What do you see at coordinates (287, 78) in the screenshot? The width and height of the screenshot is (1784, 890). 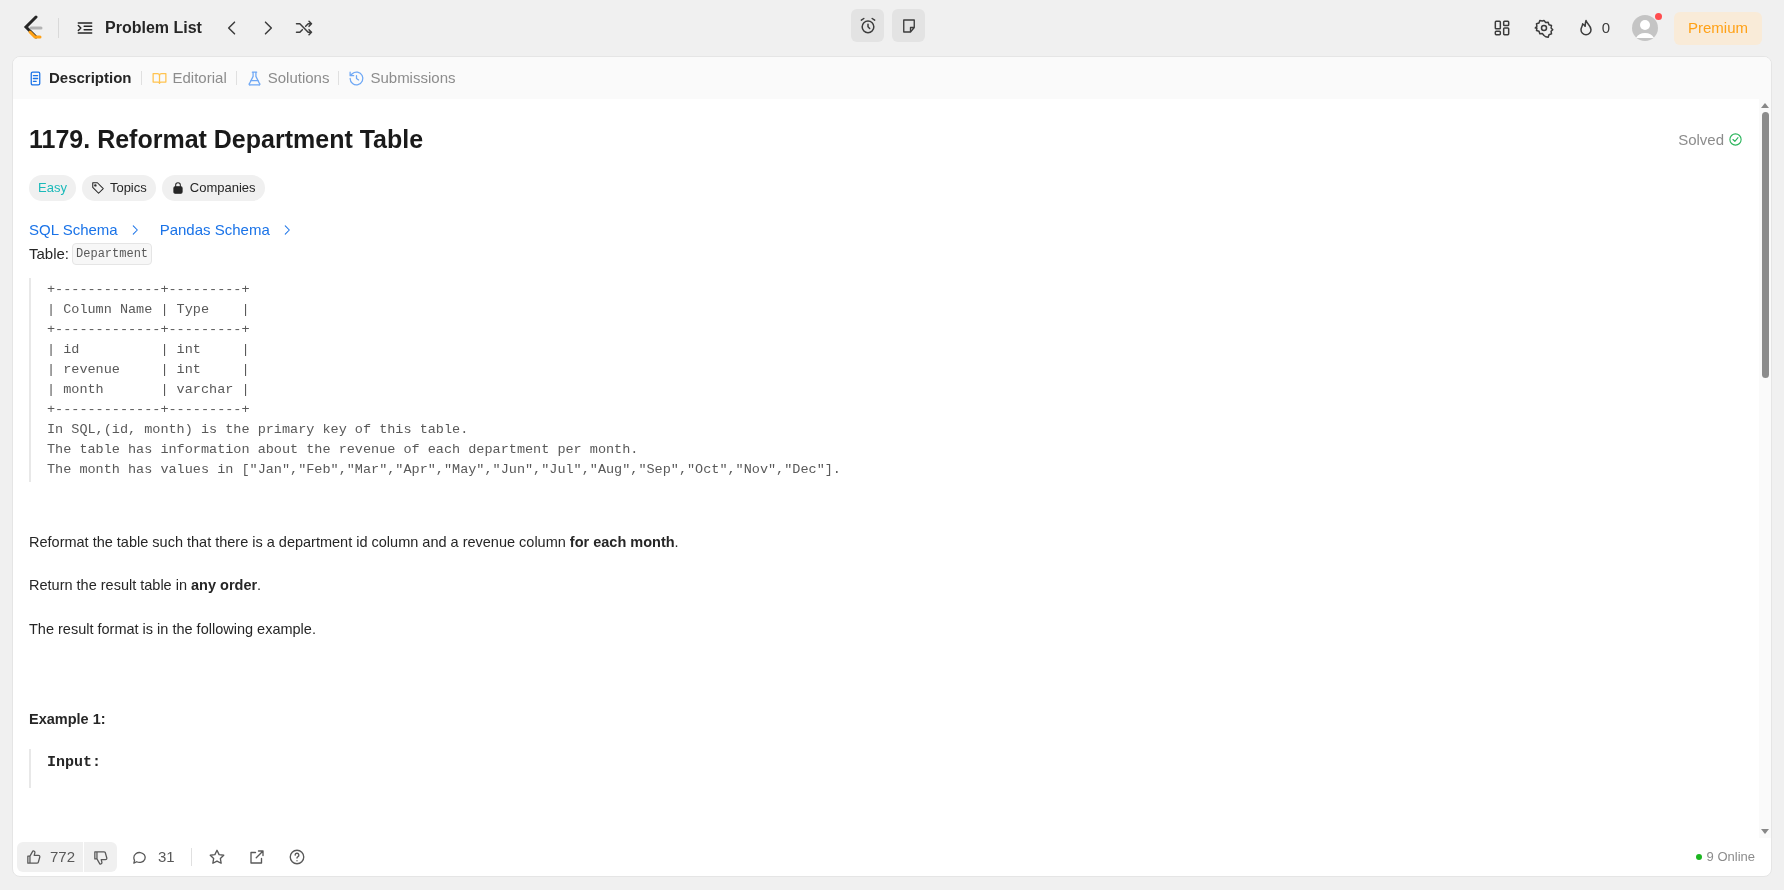 I see `tab: Solutions` at bounding box center [287, 78].